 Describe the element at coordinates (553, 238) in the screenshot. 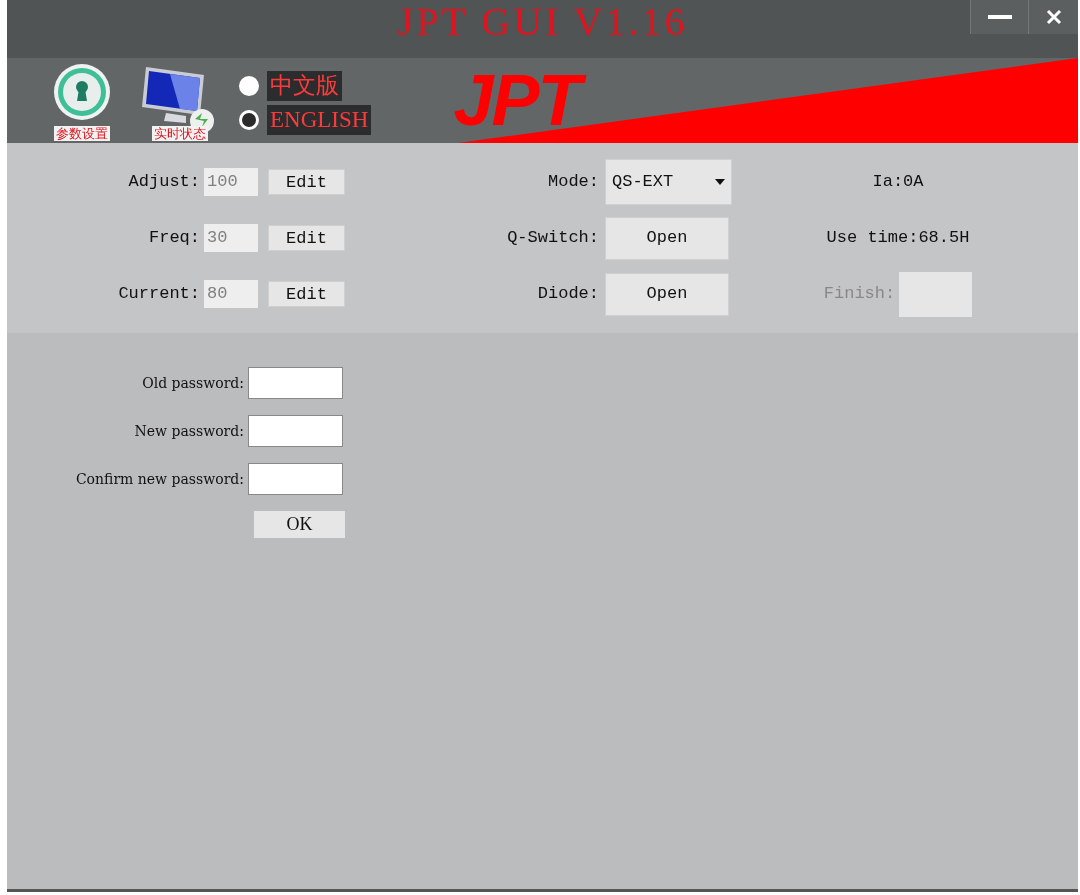

I see `control-label: Q-Switch:` at that location.